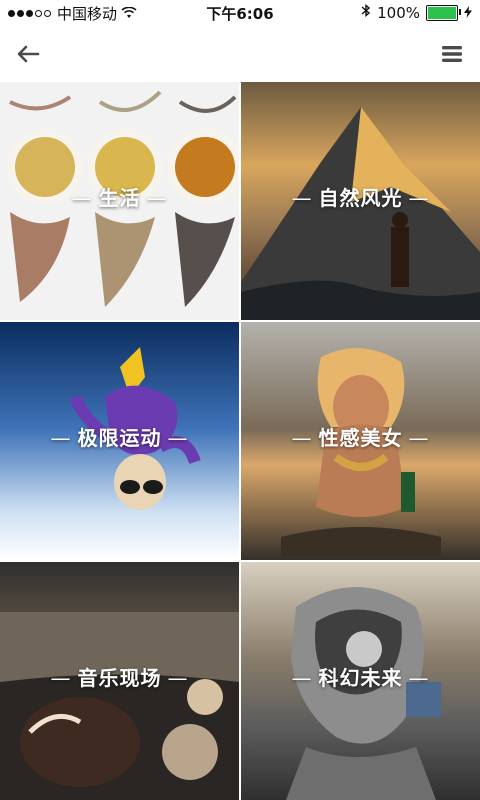 This screenshot has width=480, height=800. I want to click on category-label: — 生活 —, so click(119, 196).